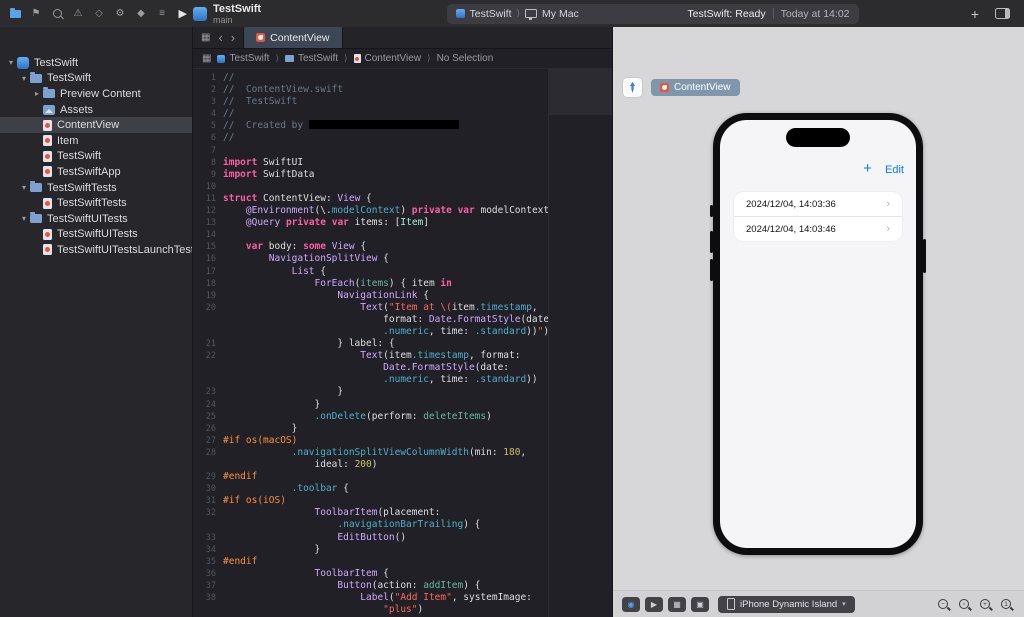 The width and height of the screenshot is (1024, 617). I want to click on tree-item-label: TestSwiftTests, so click(92, 203).